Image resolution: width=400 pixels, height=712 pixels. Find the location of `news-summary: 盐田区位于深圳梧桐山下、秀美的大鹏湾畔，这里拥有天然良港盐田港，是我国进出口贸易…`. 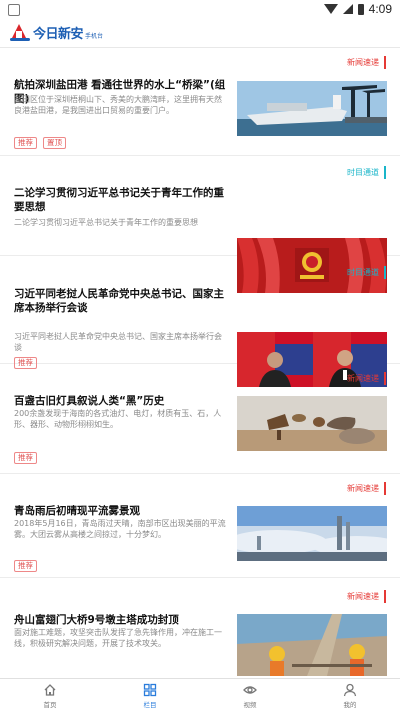

news-summary: 盐田区位于深圳梧桐山下、秀美的大鹏湾畔，这里拥有天然良港盐田港，是我国进出口贸易… is located at coordinates (118, 105).